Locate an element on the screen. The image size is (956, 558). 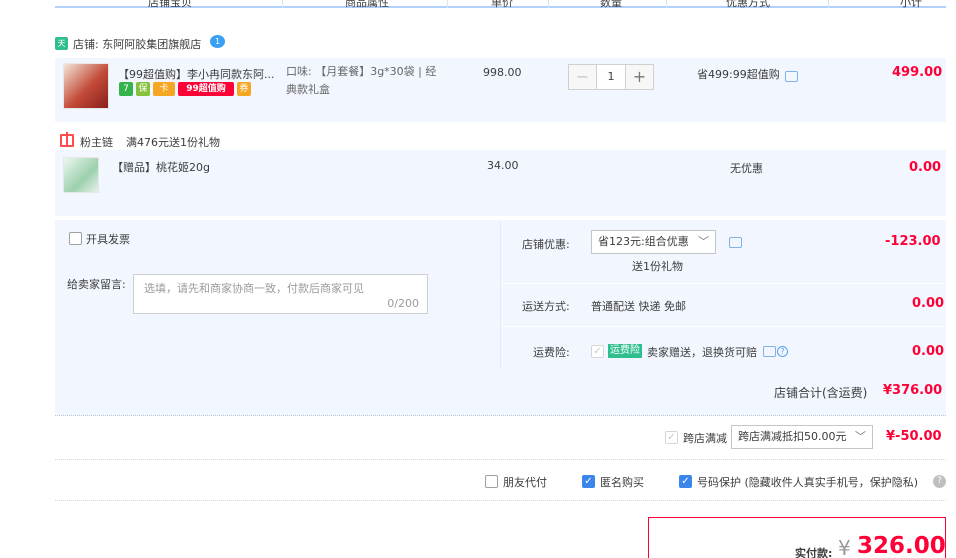
insurance-amount: 0.00 is located at coordinates (928, 351).